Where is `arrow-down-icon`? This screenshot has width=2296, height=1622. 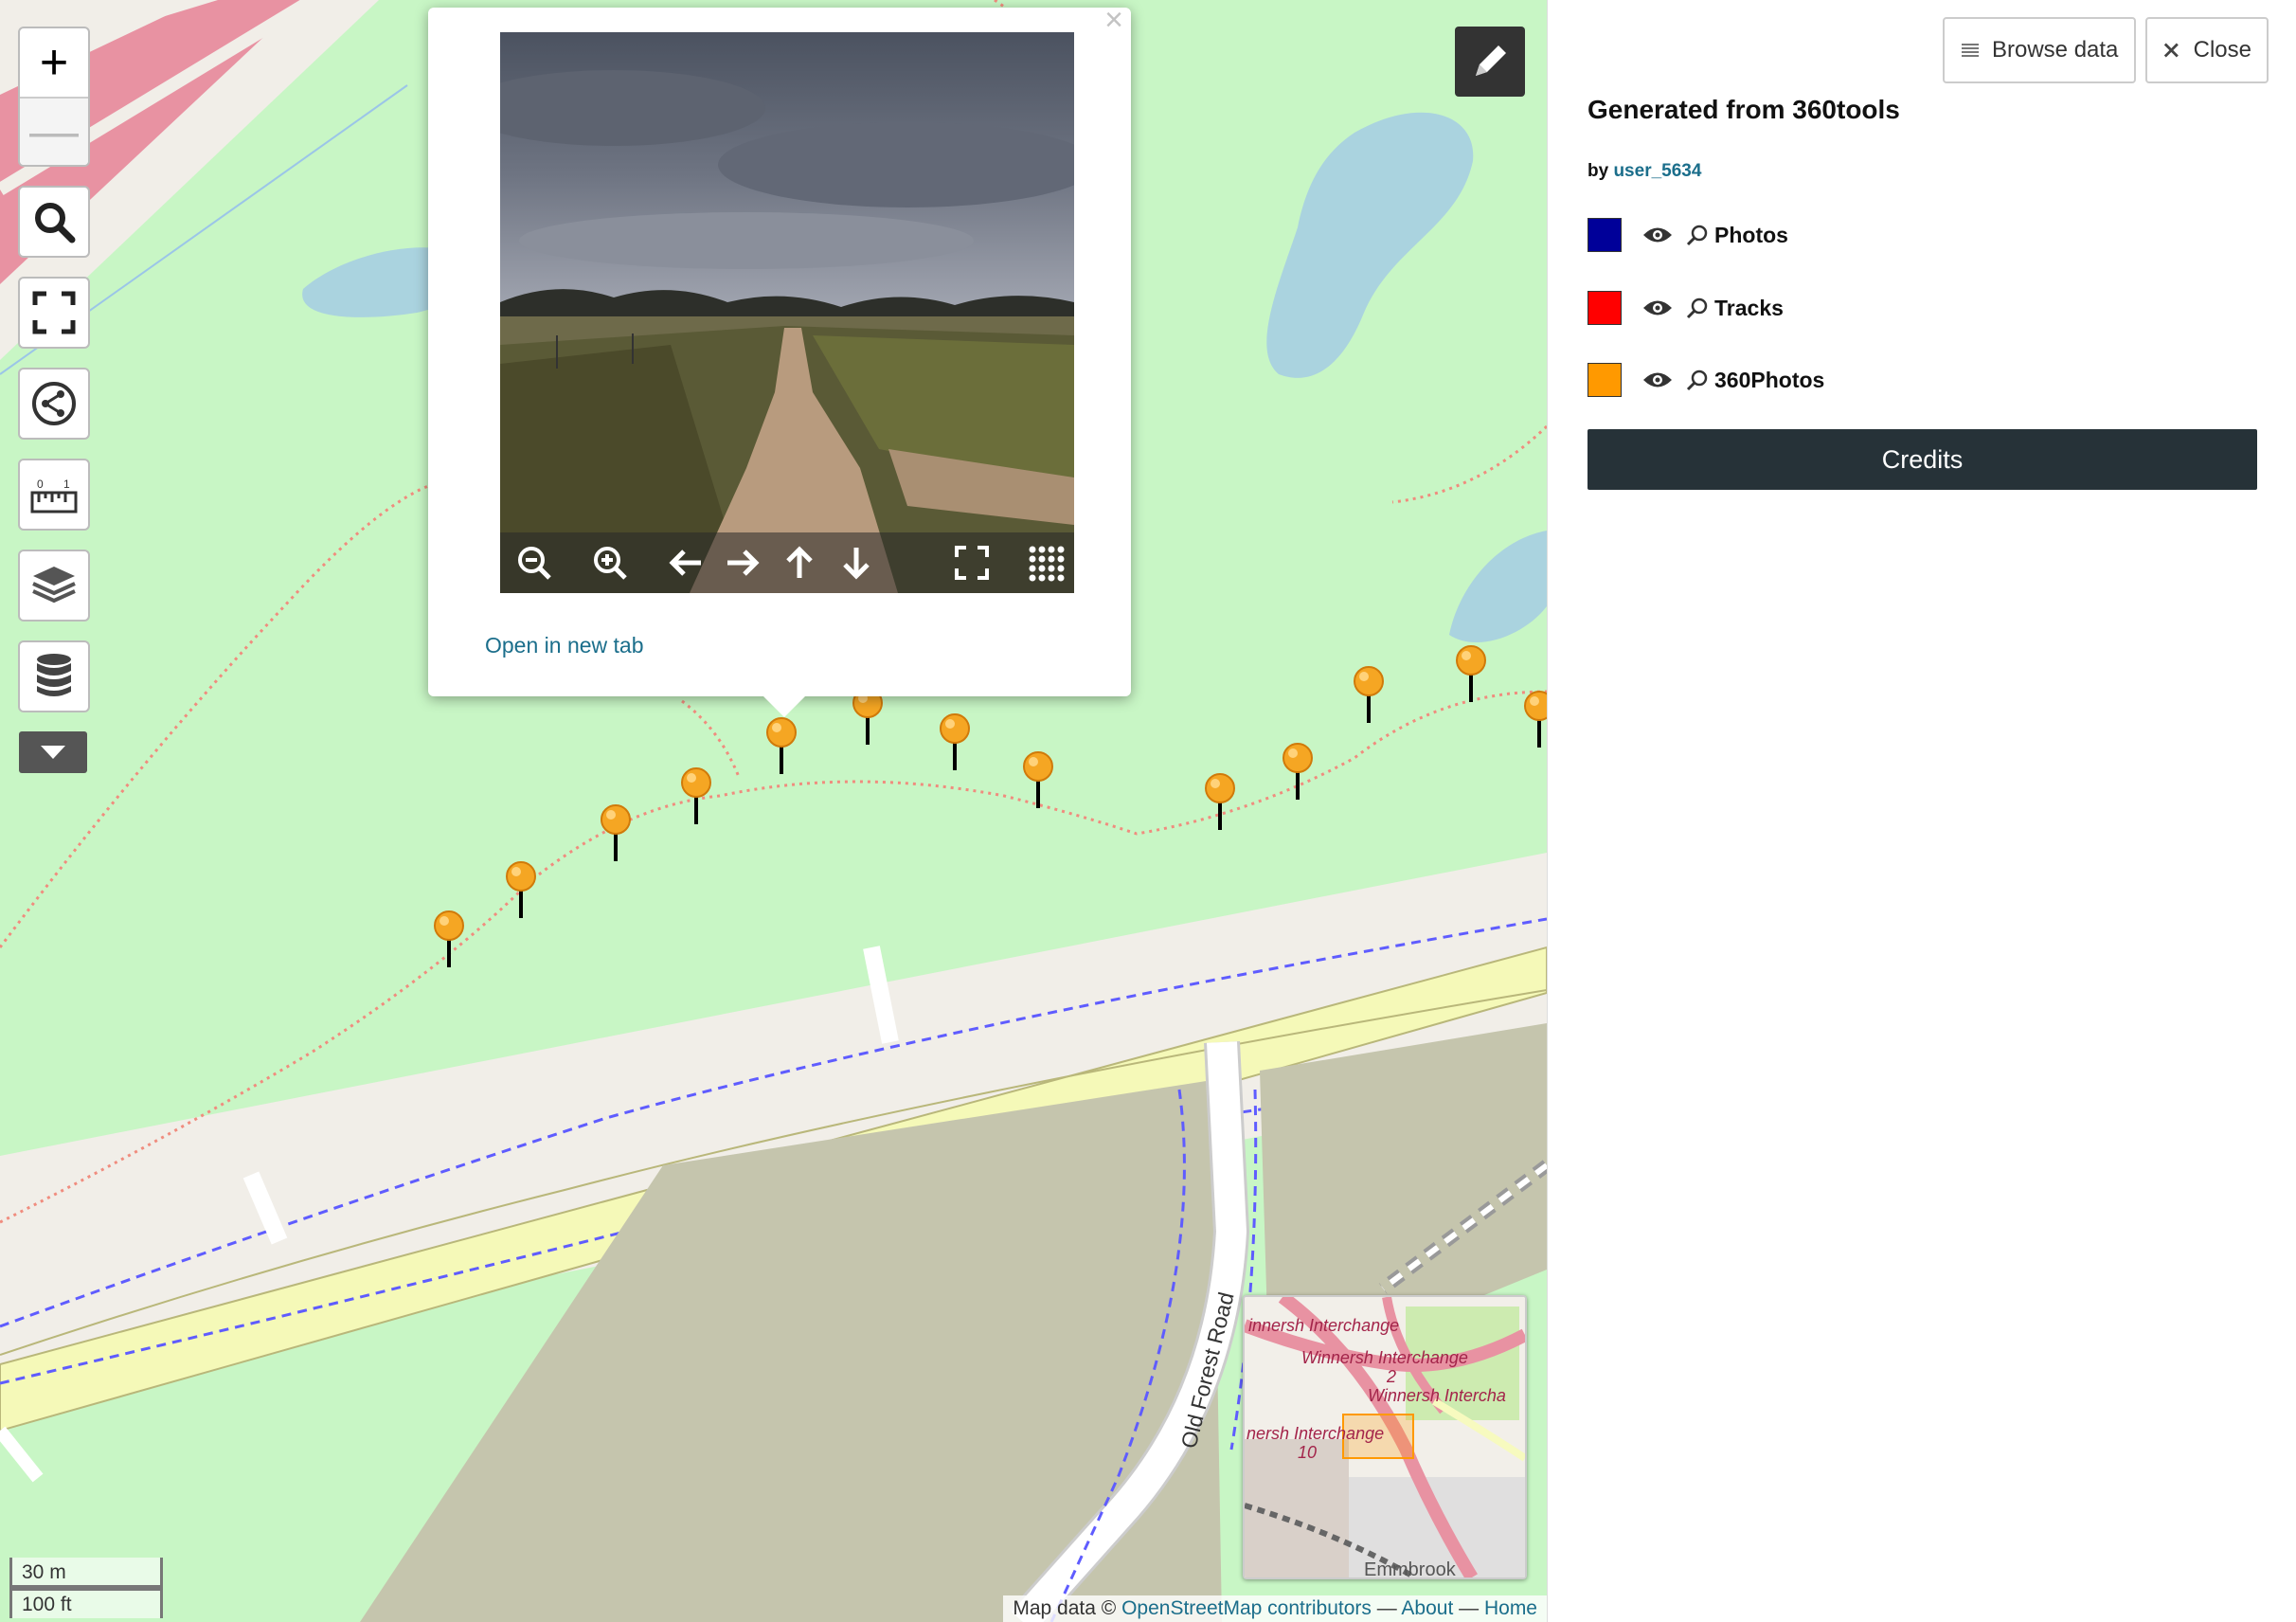
arrow-down-icon is located at coordinates (856, 564).